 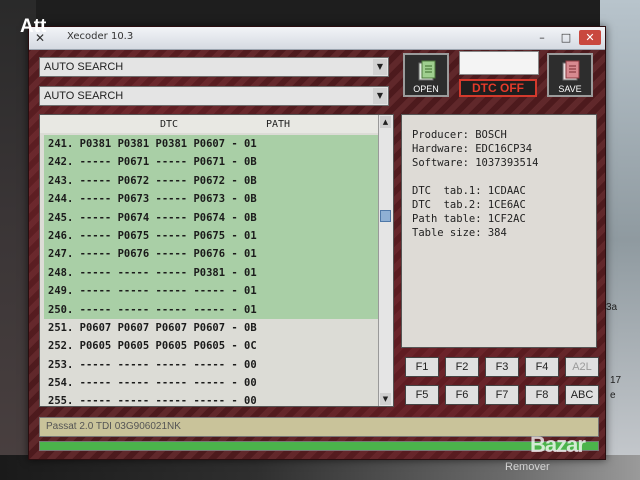 I want to click on table-row: 248. ----- ----- ----- P0381 - 01, so click(x=211, y=273).